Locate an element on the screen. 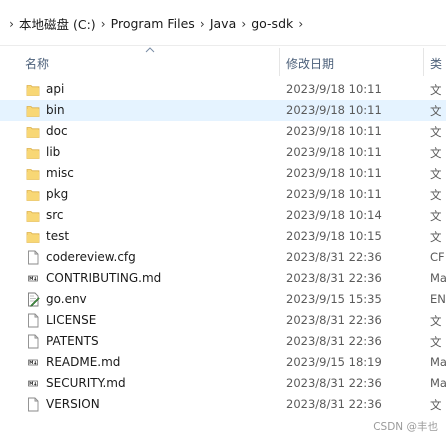 This screenshot has height=442, width=446. file-row: go.env 2023/9/15 15:35 EN is located at coordinates (223, 299).